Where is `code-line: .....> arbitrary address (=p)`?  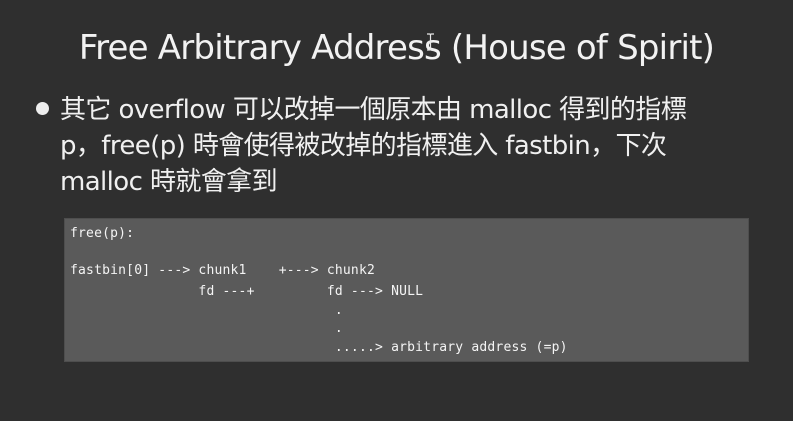
code-line: .....> arbitrary address (=p) is located at coordinates (319, 347).